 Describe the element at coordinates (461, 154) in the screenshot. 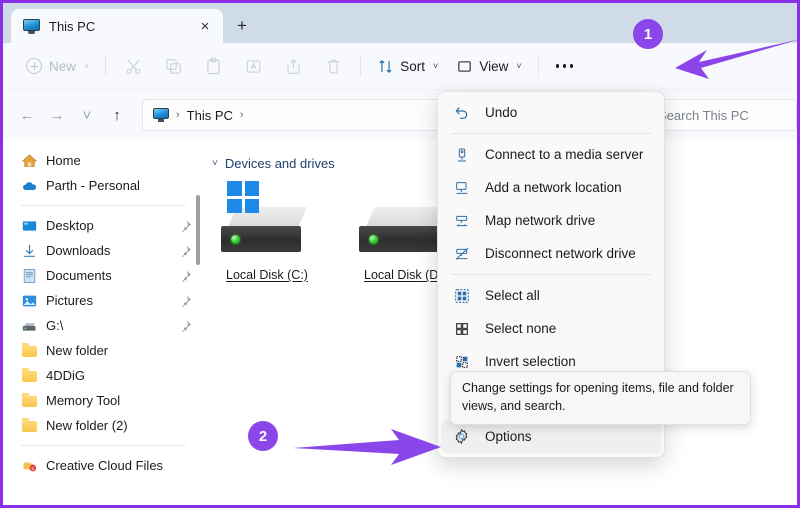

I see `media-server-icon` at that location.